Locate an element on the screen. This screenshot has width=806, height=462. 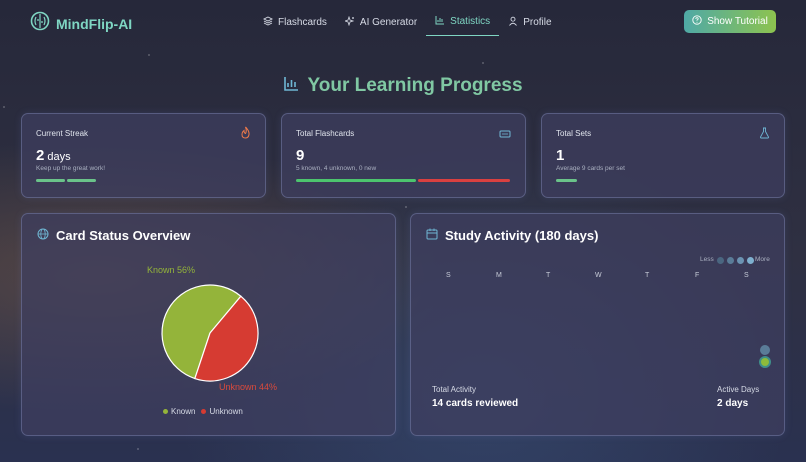
layers-icon is located at coordinates (268, 22).